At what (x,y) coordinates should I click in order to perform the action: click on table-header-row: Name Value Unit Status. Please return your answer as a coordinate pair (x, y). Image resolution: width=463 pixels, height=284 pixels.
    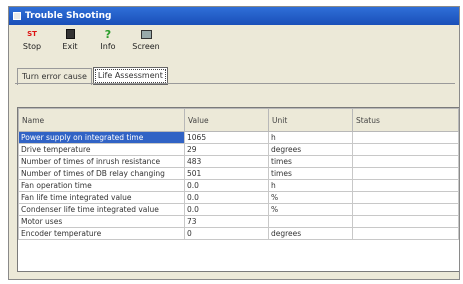
    Looking at the image, I should click on (238, 120).